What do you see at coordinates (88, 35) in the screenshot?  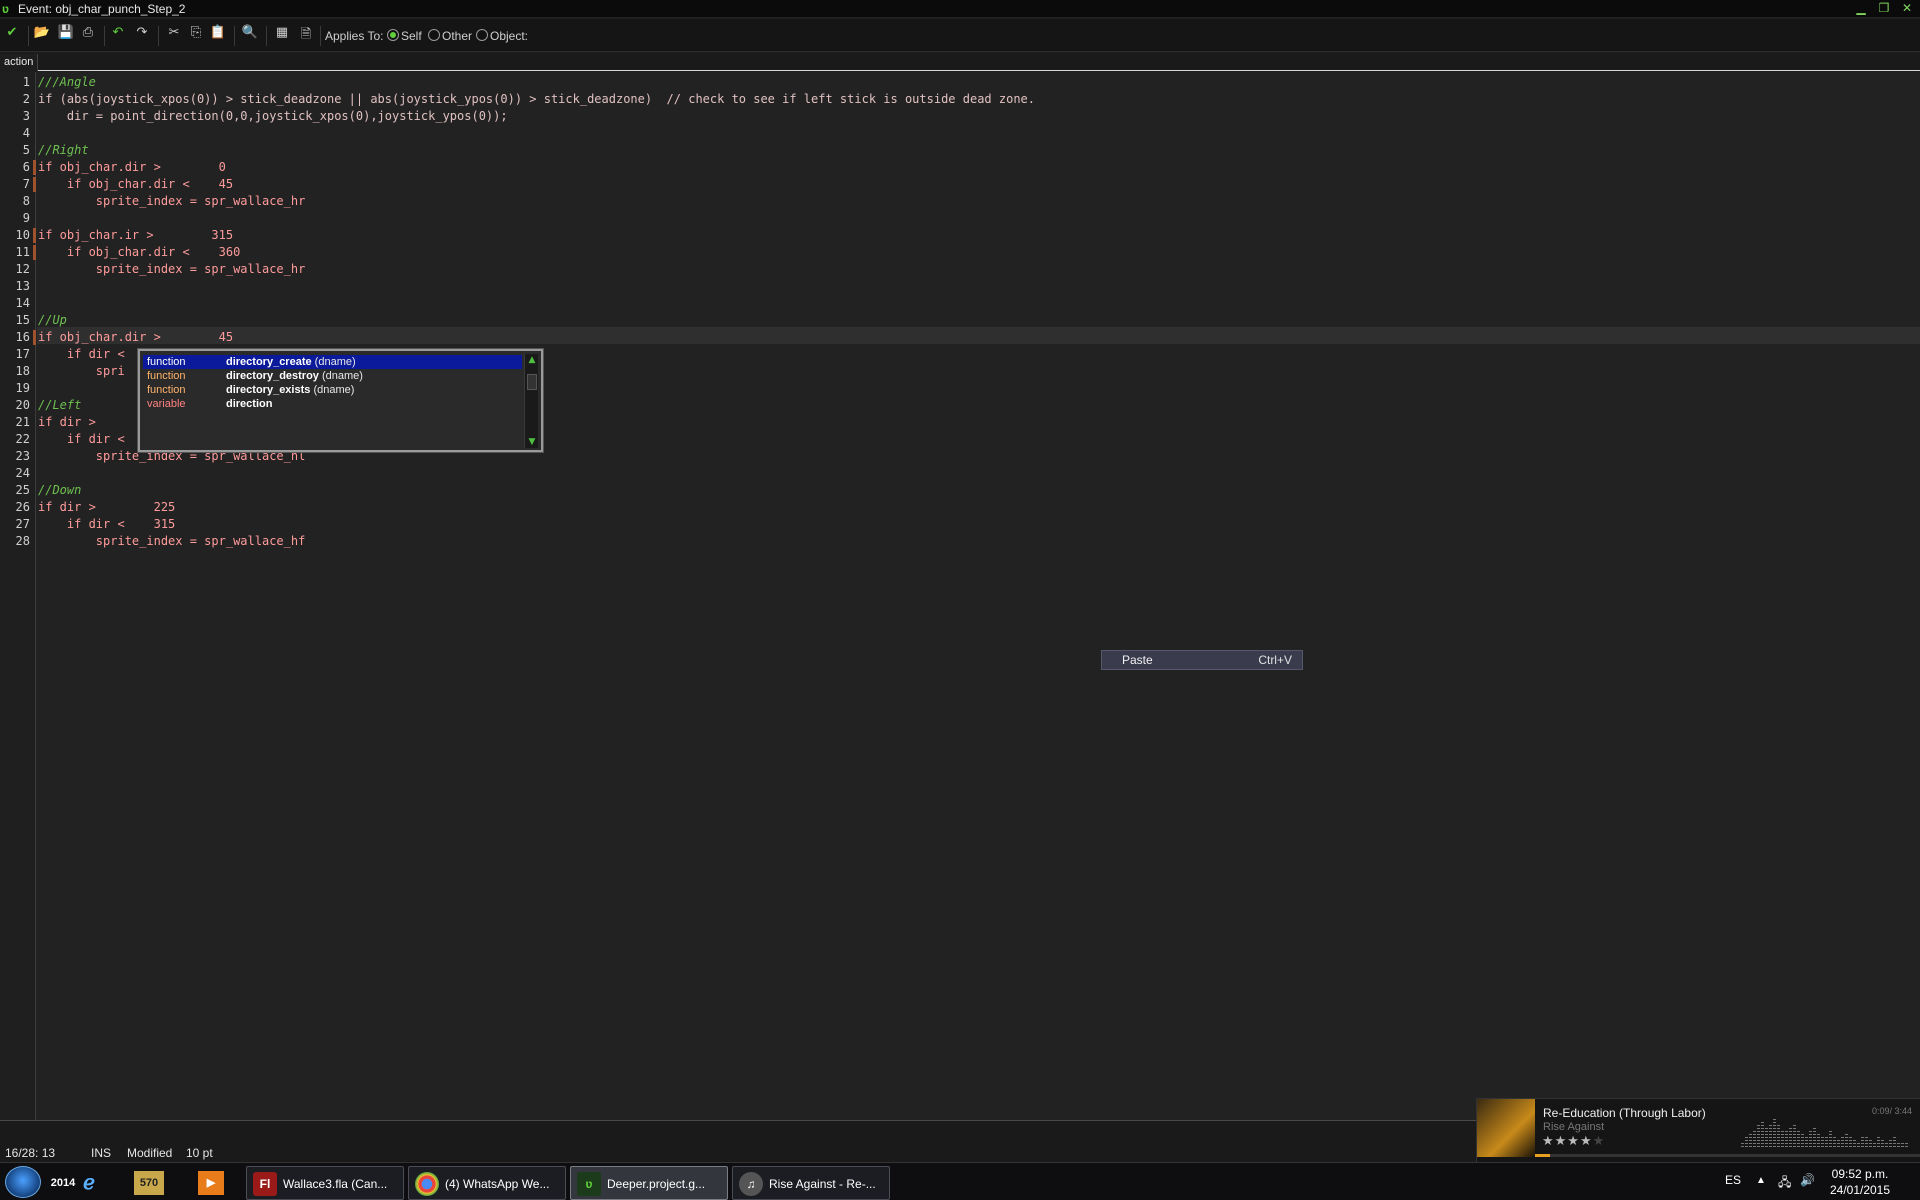 I see `print-icon: ⎙` at bounding box center [88, 35].